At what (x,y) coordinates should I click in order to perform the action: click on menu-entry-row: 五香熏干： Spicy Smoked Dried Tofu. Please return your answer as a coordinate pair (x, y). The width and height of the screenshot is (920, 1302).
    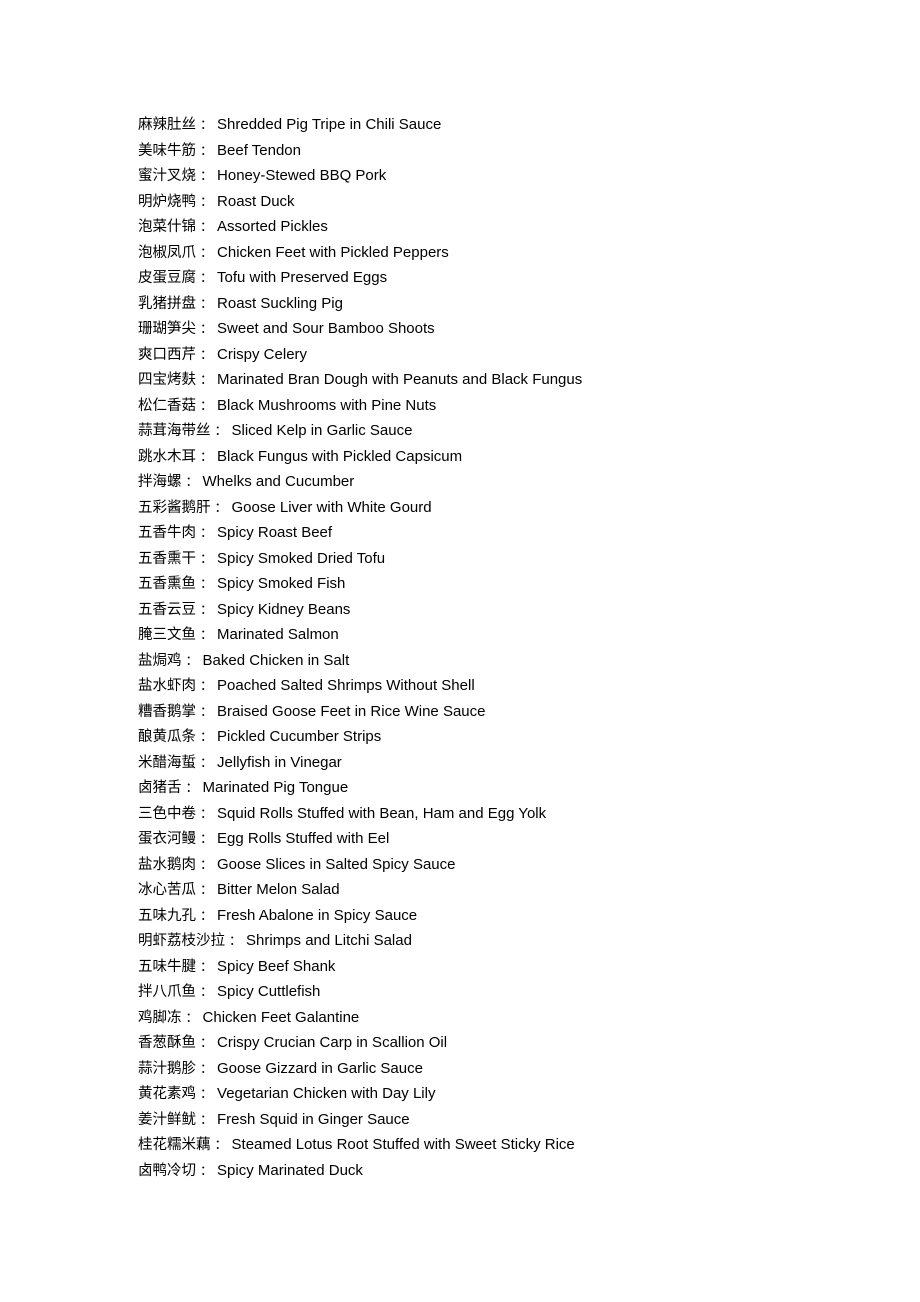
    Looking at the image, I should click on (508, 559).